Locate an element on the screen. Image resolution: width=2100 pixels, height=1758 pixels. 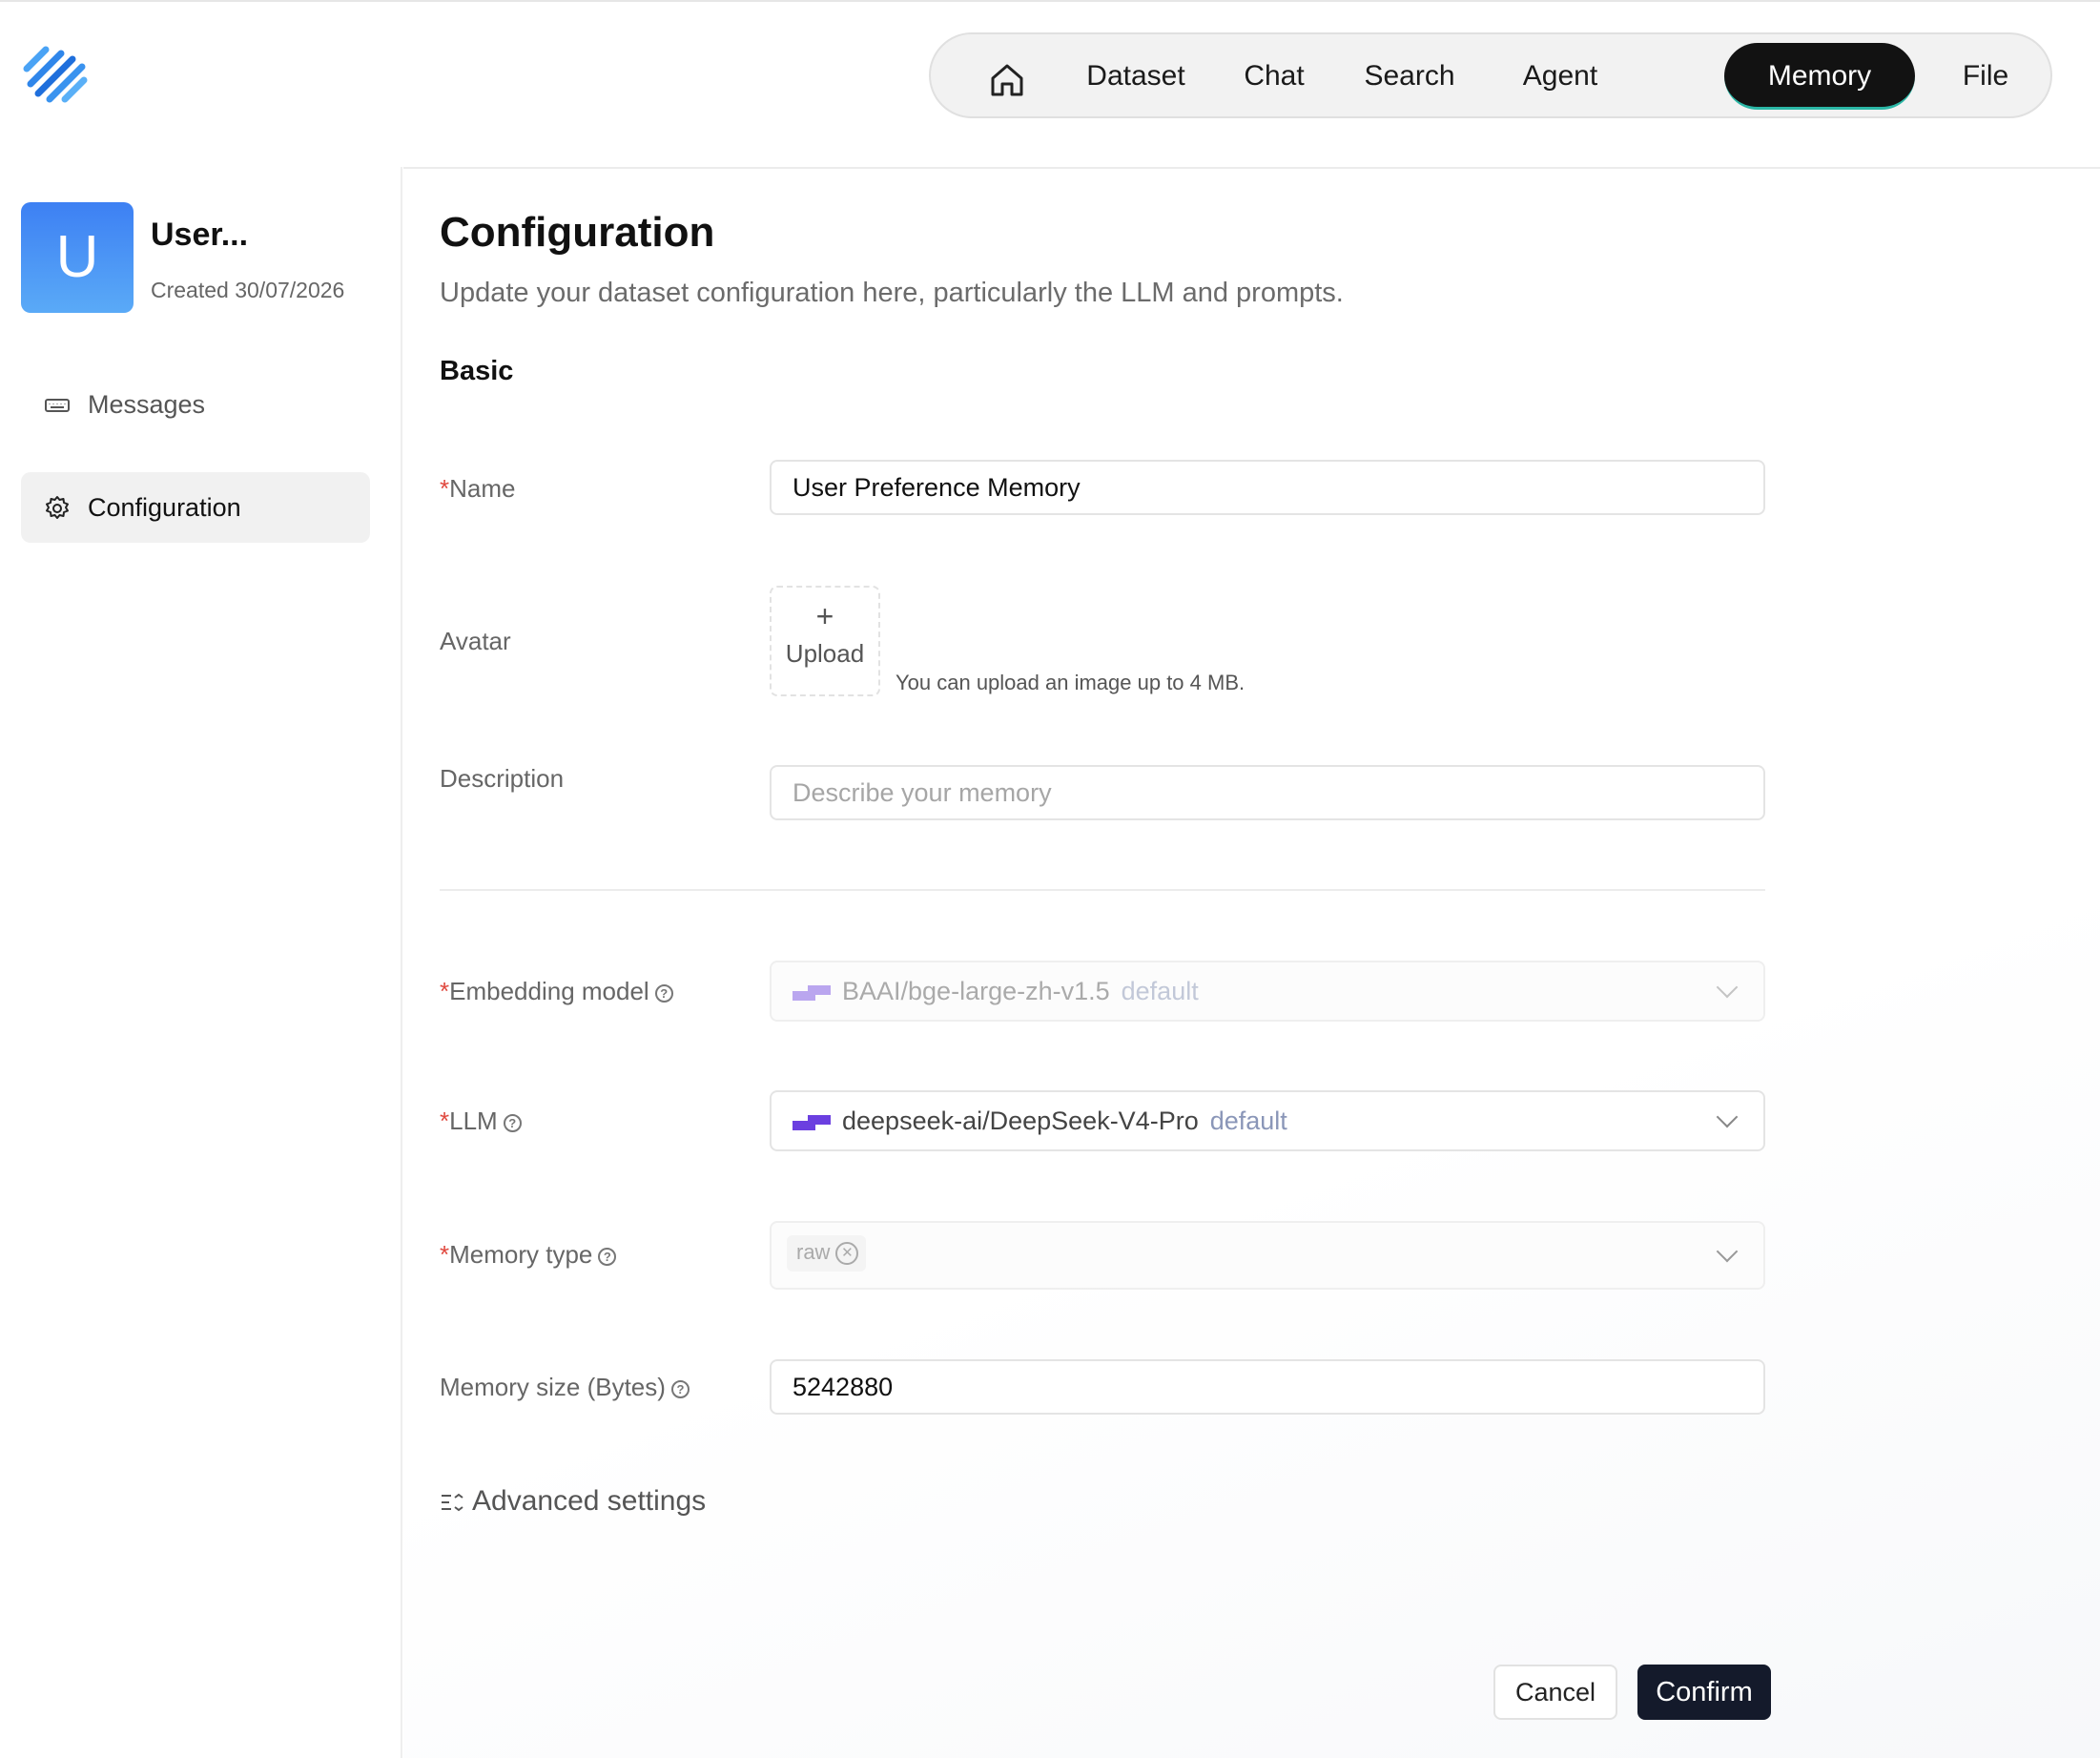
gear-icon is located at coordinates (57, 508).